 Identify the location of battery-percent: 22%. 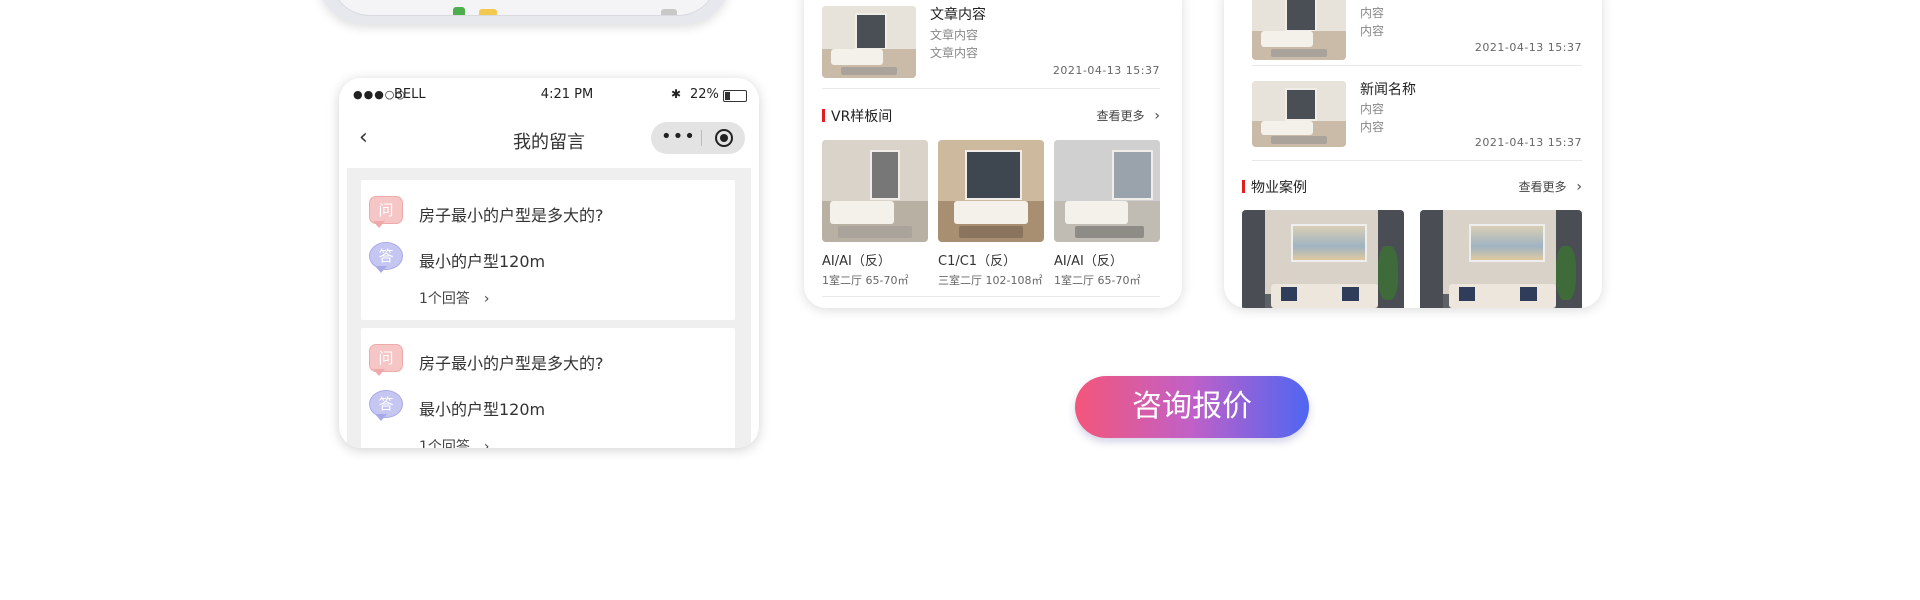
(704, 94).